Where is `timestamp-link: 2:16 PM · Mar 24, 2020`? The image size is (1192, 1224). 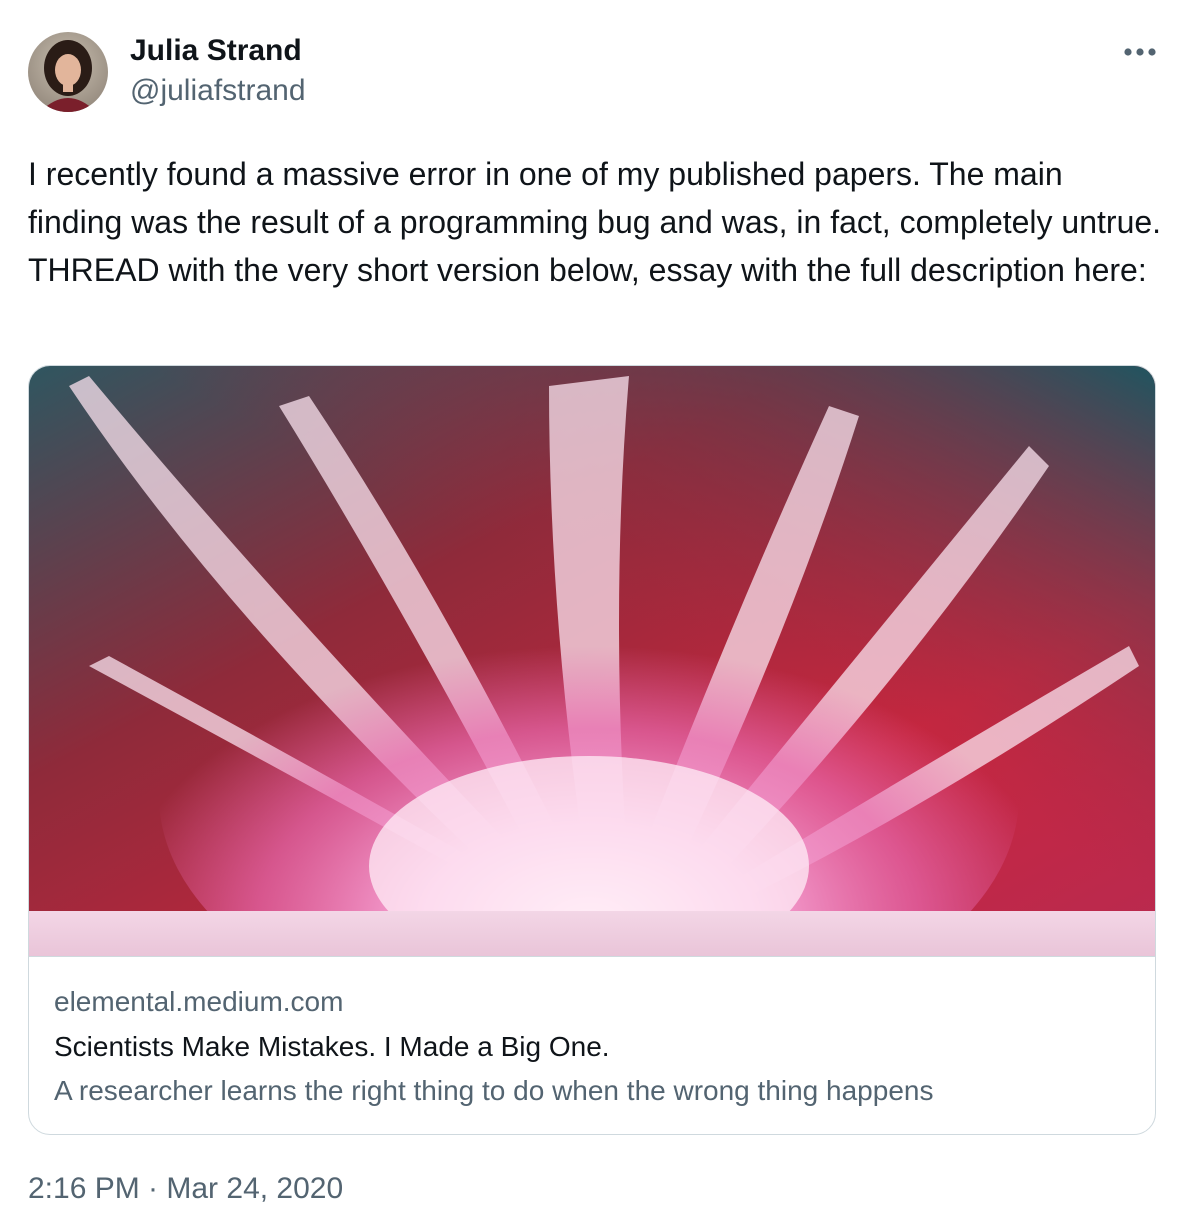 timestamp-link: 2:16 PM · Mar 24, 2020 is located at coordinates (185, 1189).